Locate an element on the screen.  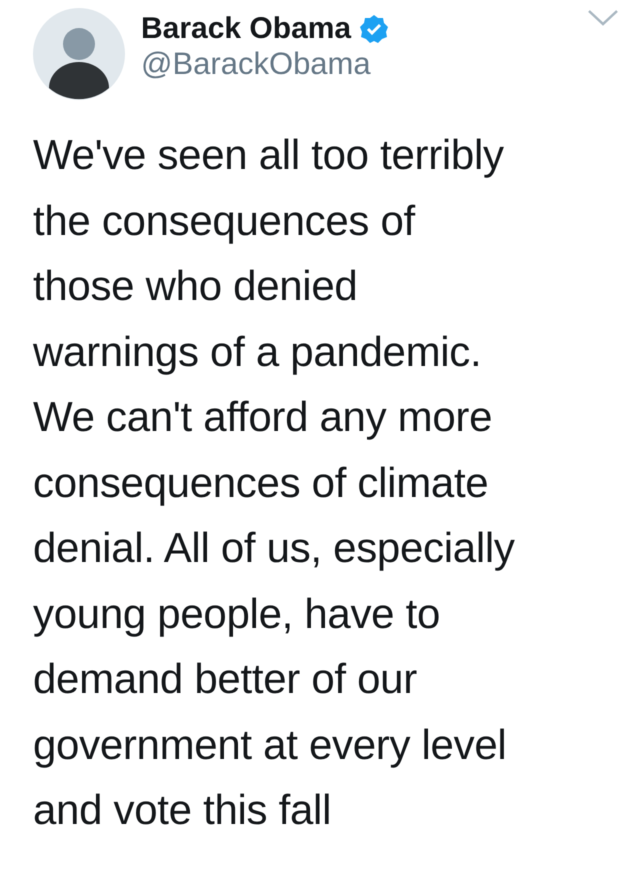
author-name: Barack Obama is located at coordinates (246, 28).